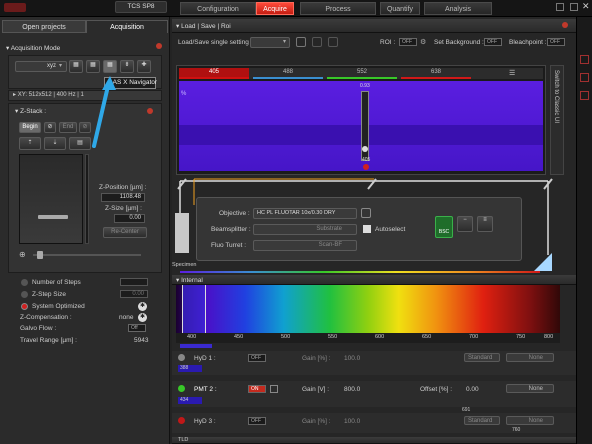  What do you see at coordinates (465, 224) in the screenshot?
I see `minus-icon: −` at bounding box center [465, 224].